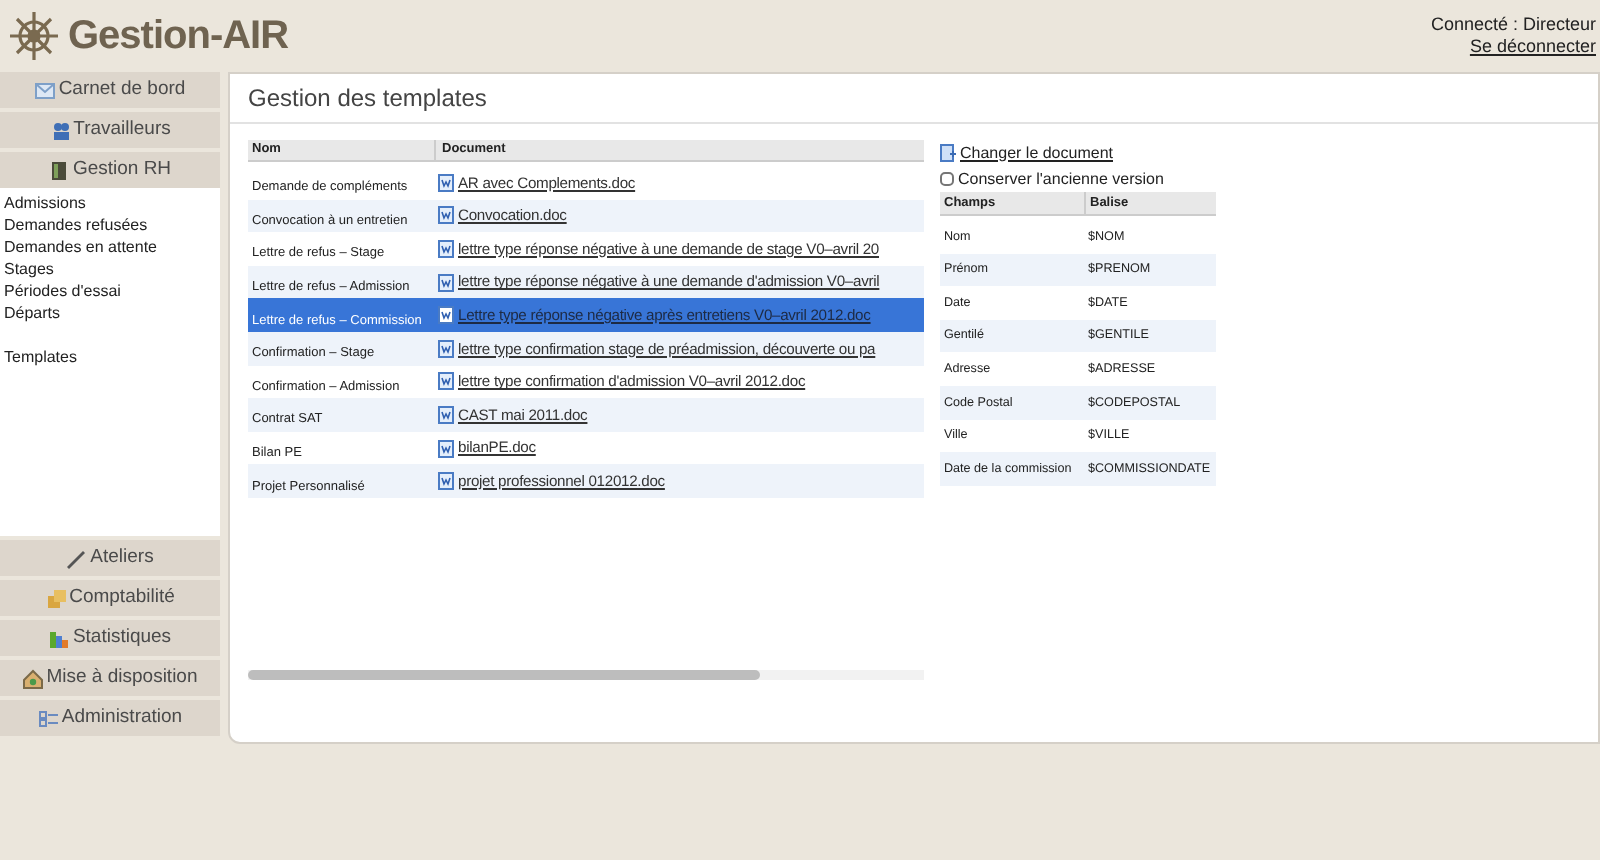 The image size is (1600, 860). What do you see at coordinates (59, 170) in the screenshot?
I see `book-icon` at bounding box center [59, 170].